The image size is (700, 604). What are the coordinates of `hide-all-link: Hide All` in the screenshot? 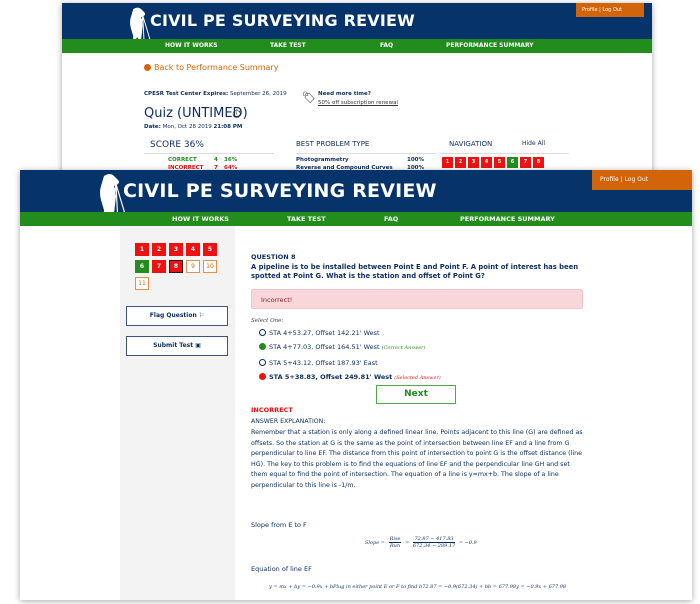 It's located at (533, 143).